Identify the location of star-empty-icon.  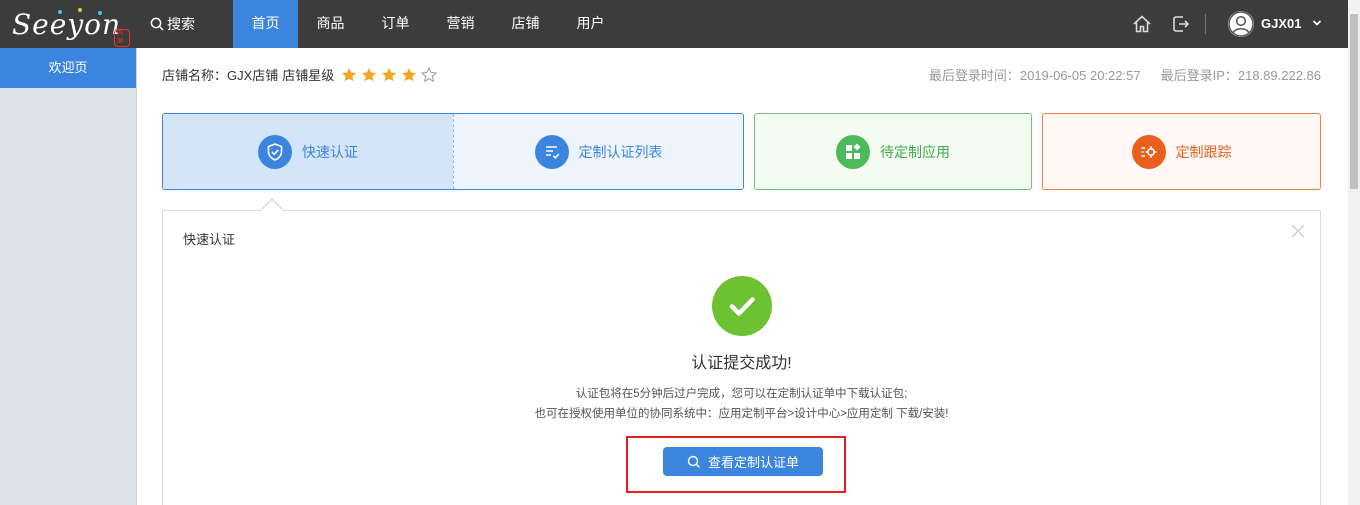
(429, 74).